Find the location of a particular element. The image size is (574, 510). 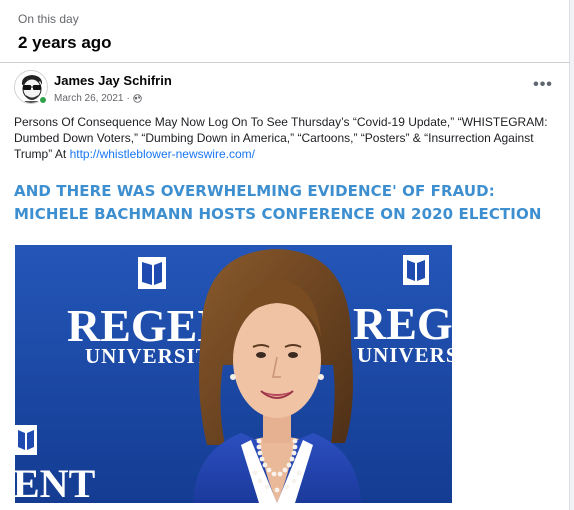

memory-kicker: On this day is located at coordinates (48, 19).